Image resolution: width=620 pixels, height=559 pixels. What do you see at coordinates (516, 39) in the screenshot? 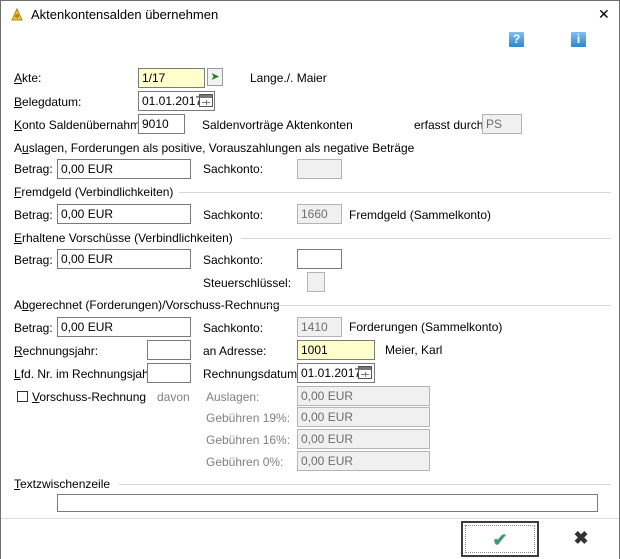
I see `help-icon: ?` at bounding box center [516, 39].